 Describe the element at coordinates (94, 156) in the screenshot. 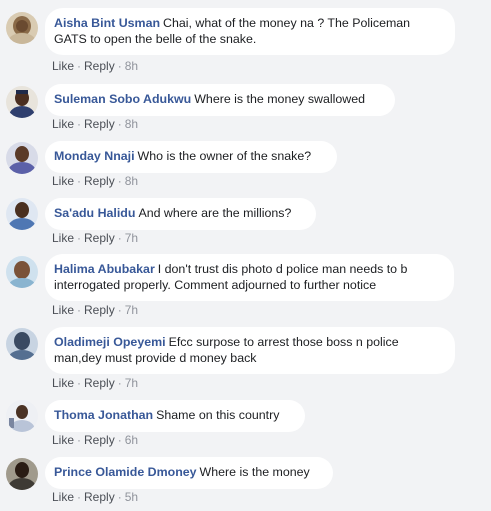

I see `comment-author: Monday Nnaji` at that location.